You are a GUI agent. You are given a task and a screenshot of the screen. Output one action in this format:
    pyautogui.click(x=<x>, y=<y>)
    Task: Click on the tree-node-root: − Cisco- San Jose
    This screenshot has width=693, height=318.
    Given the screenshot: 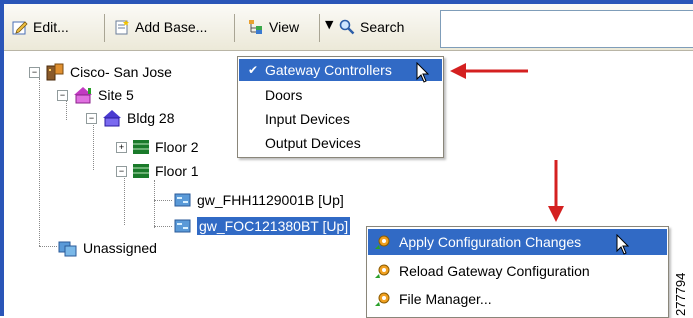 What is the action you would take?
    pyautogui.click(x=100, y=72)
    